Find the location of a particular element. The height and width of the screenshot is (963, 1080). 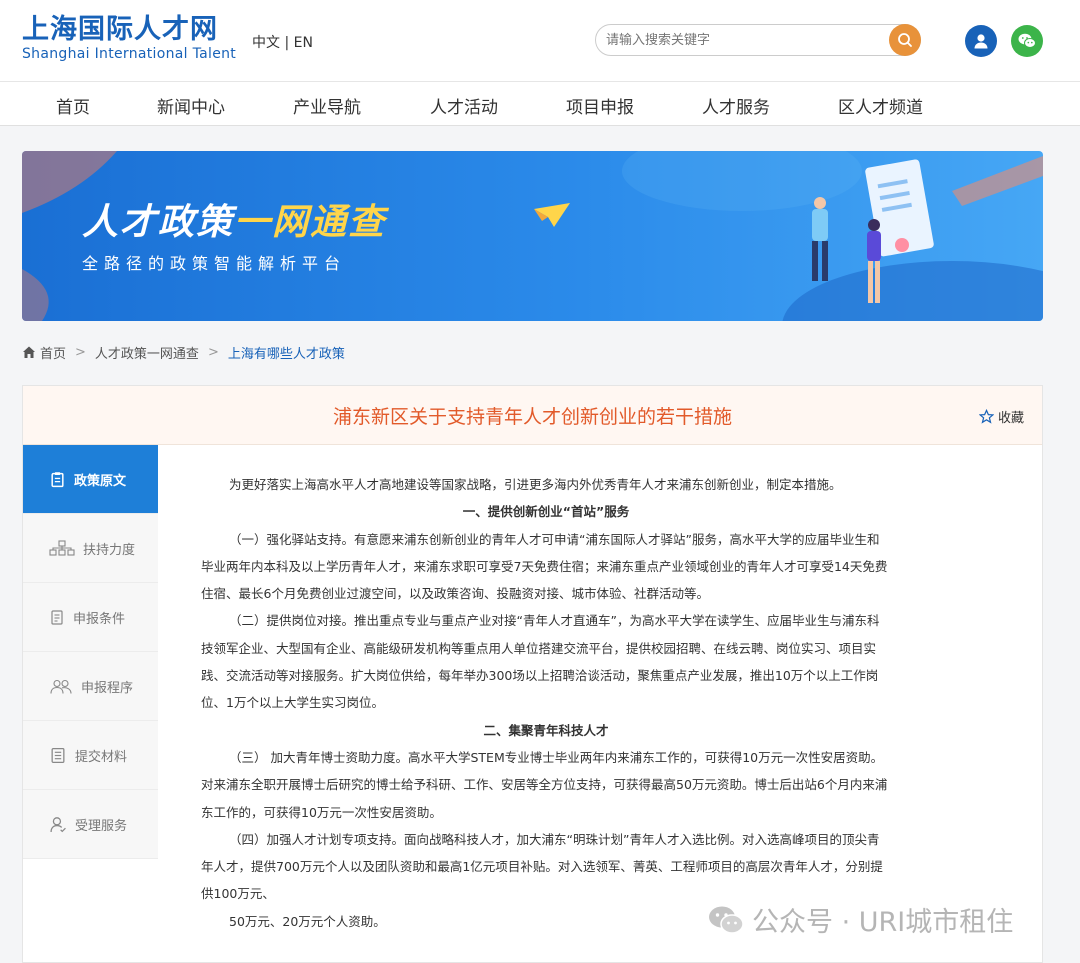

search-input is located at coordinates (746, 40).